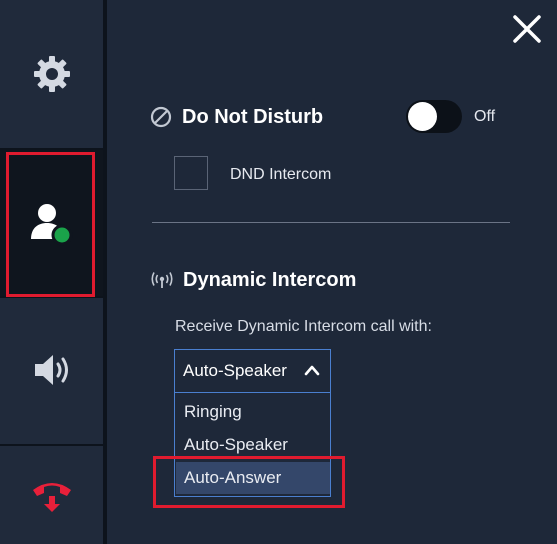 This screenshot has height=544, width=557. Describe the element at coordinates (253, 117) in the screenshot. I see `dnd-title: Do Not Disturb` at that location.